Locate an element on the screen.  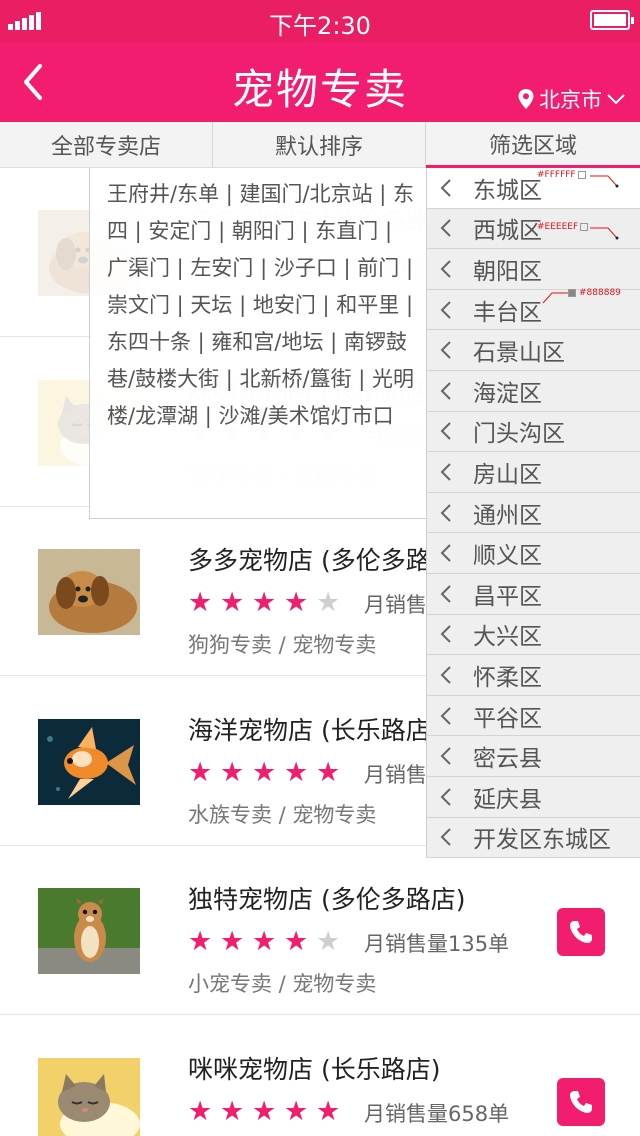
store-row: 咪咪宠物店 (长乐路店)★★★★★月销售量658单猫咪专卖 / 宠物专卖 is located at coordinates (320, 1075).